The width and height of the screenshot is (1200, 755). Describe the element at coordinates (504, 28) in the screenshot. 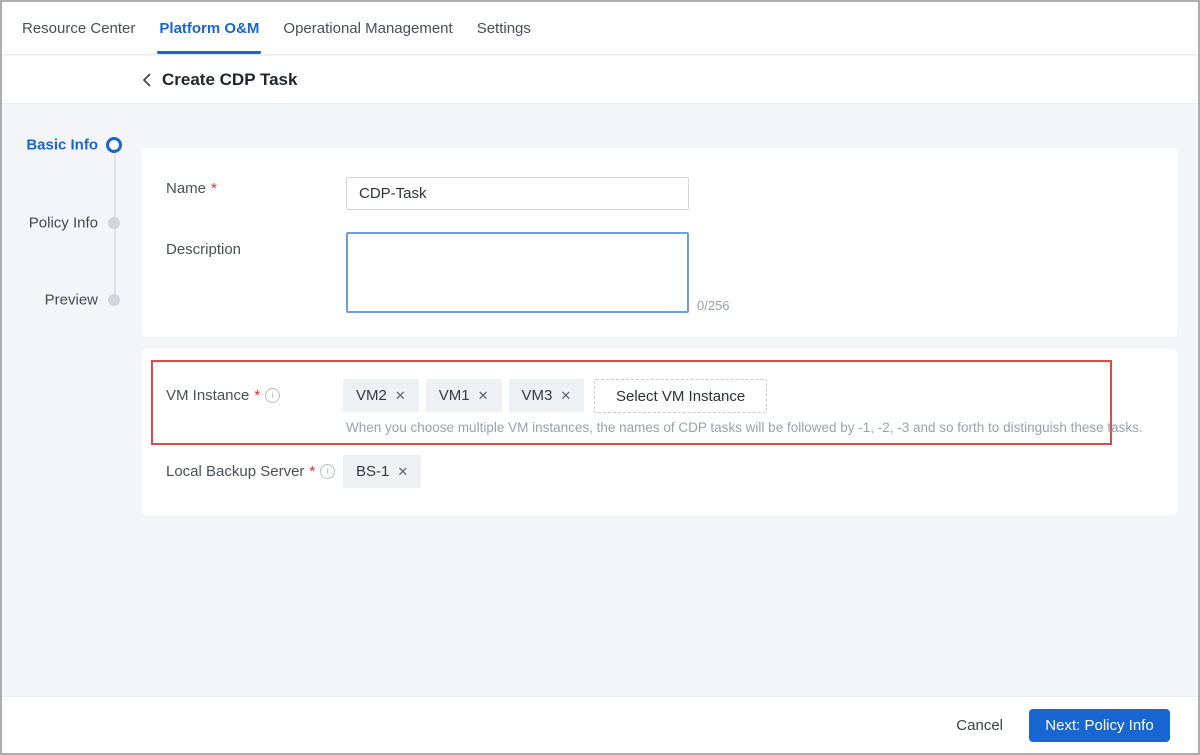

I see `tab-settings: Settings` at that location.